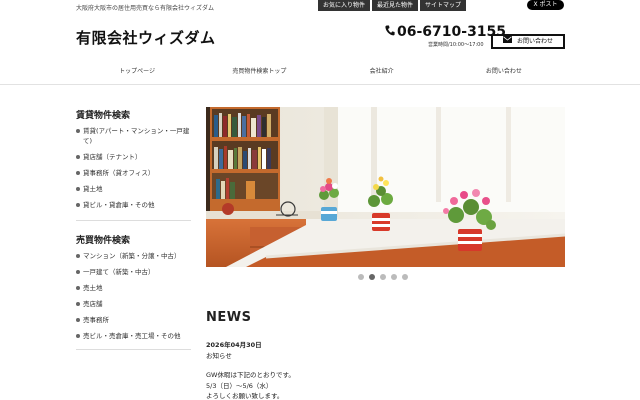  What do you see at coordinates (504, 72) in the screenshot?
I see `nav-contact: お問い合わせ` at bounding box center [504, 72].